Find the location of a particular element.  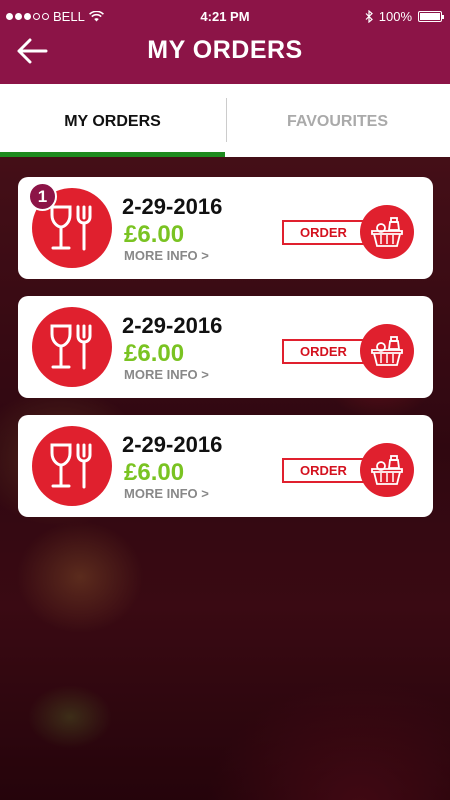

order-card: 1 2-29-2016 £6.00 MORE INFO > ORDER is located at coordinates (225, 228).